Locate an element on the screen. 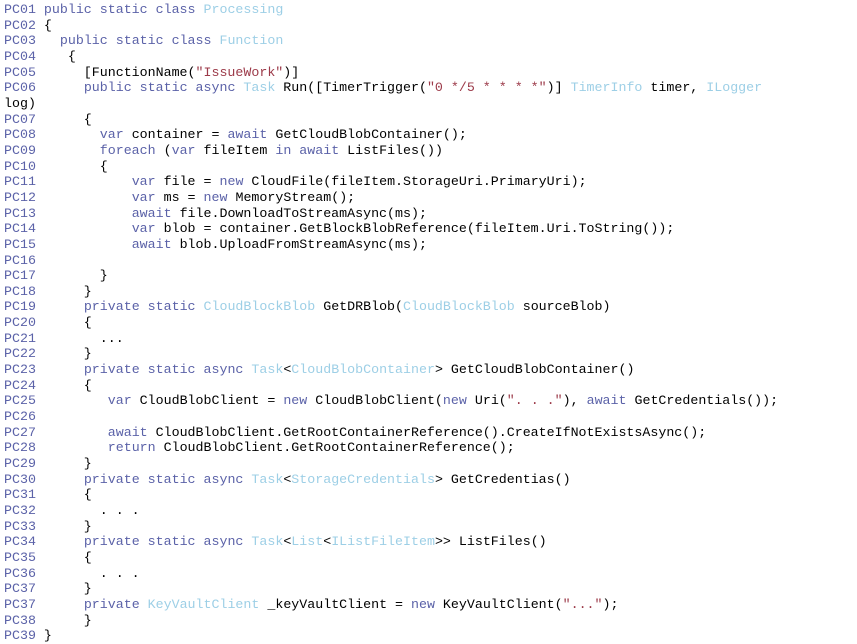 The width and height of the screenshot is (857, 644). code-token-plain: GetCredentials()); is located at coordinates (702, 401).